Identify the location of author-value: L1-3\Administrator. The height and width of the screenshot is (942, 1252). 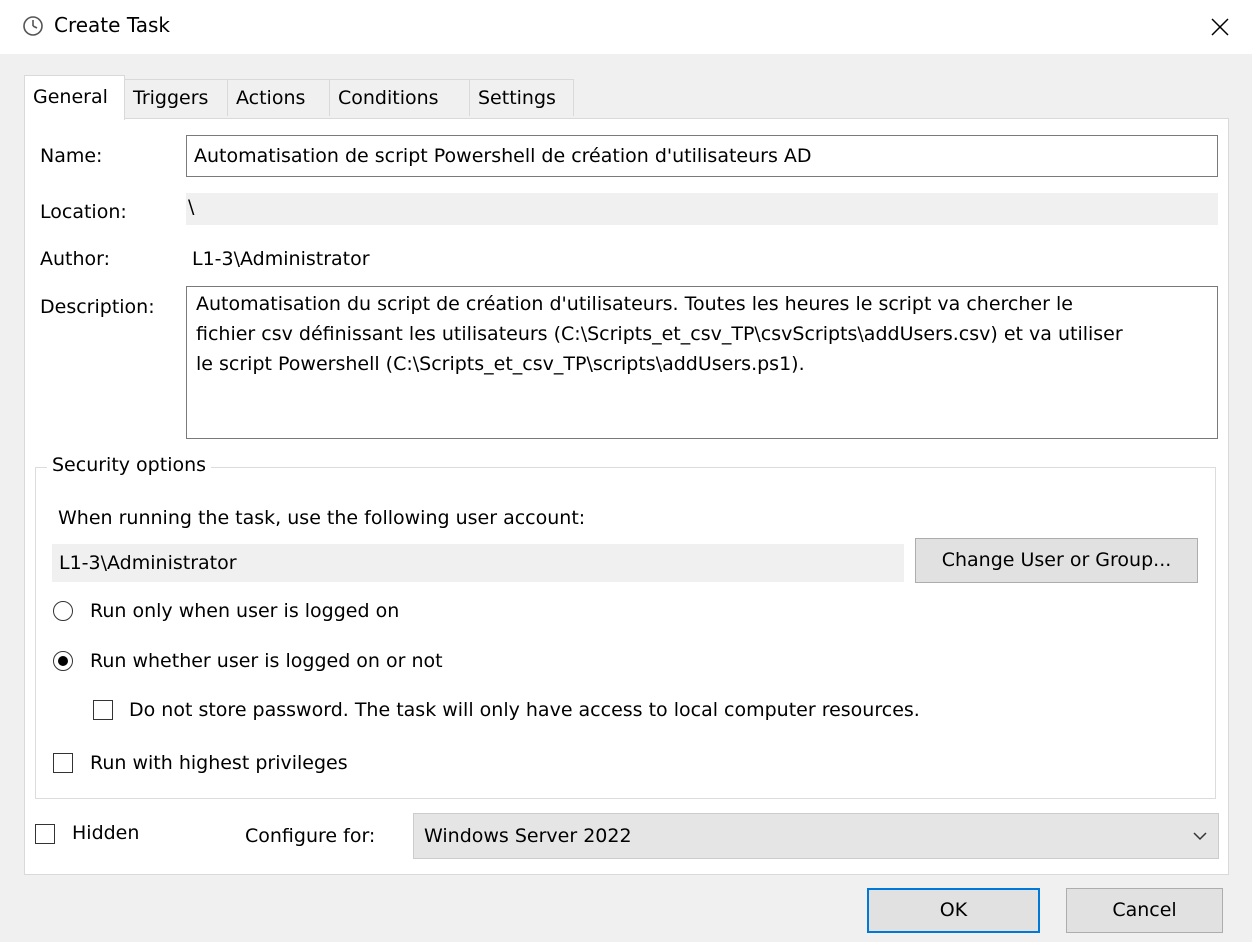
(281, 259).